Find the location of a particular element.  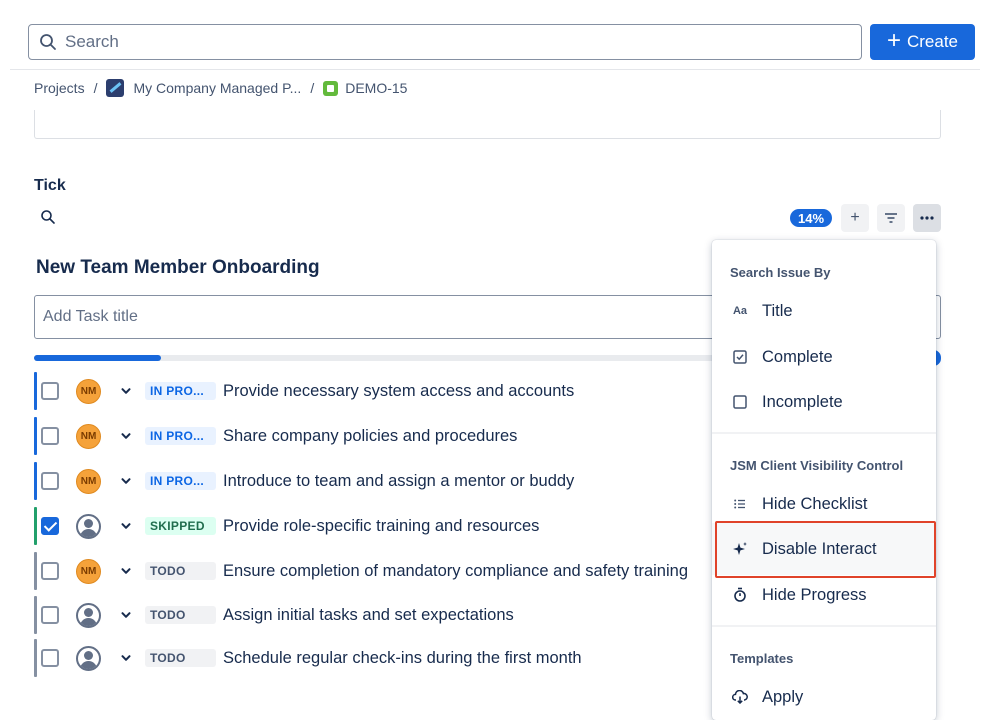

more-button is located at coordinates (927, 218).